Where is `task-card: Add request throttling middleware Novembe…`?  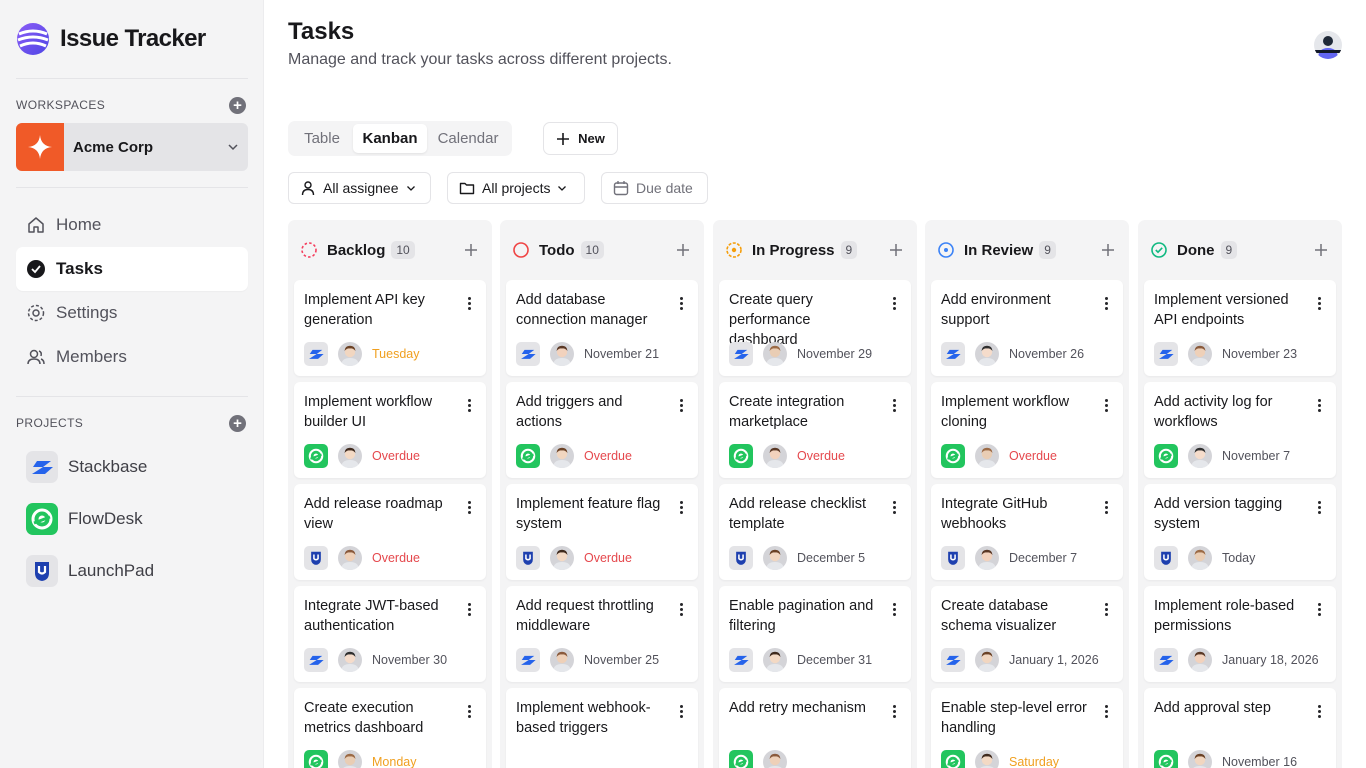
task-card: Add request throttling middleware Novembe… is located at coordinates (602, 634).